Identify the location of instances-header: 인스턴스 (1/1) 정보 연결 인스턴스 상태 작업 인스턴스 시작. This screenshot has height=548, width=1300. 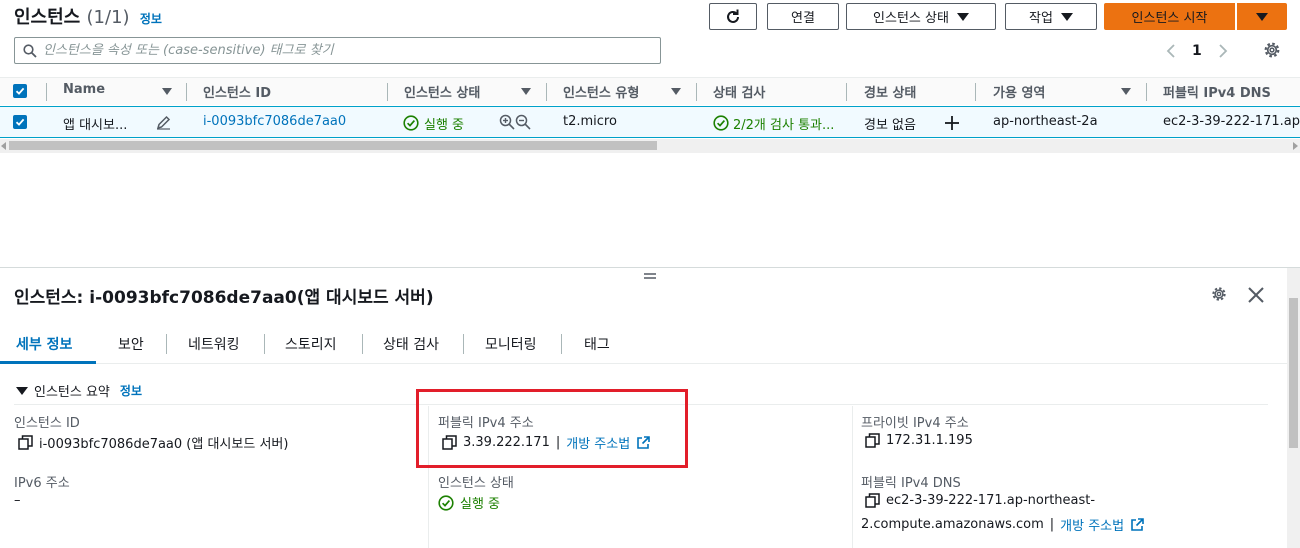
(650, 17).